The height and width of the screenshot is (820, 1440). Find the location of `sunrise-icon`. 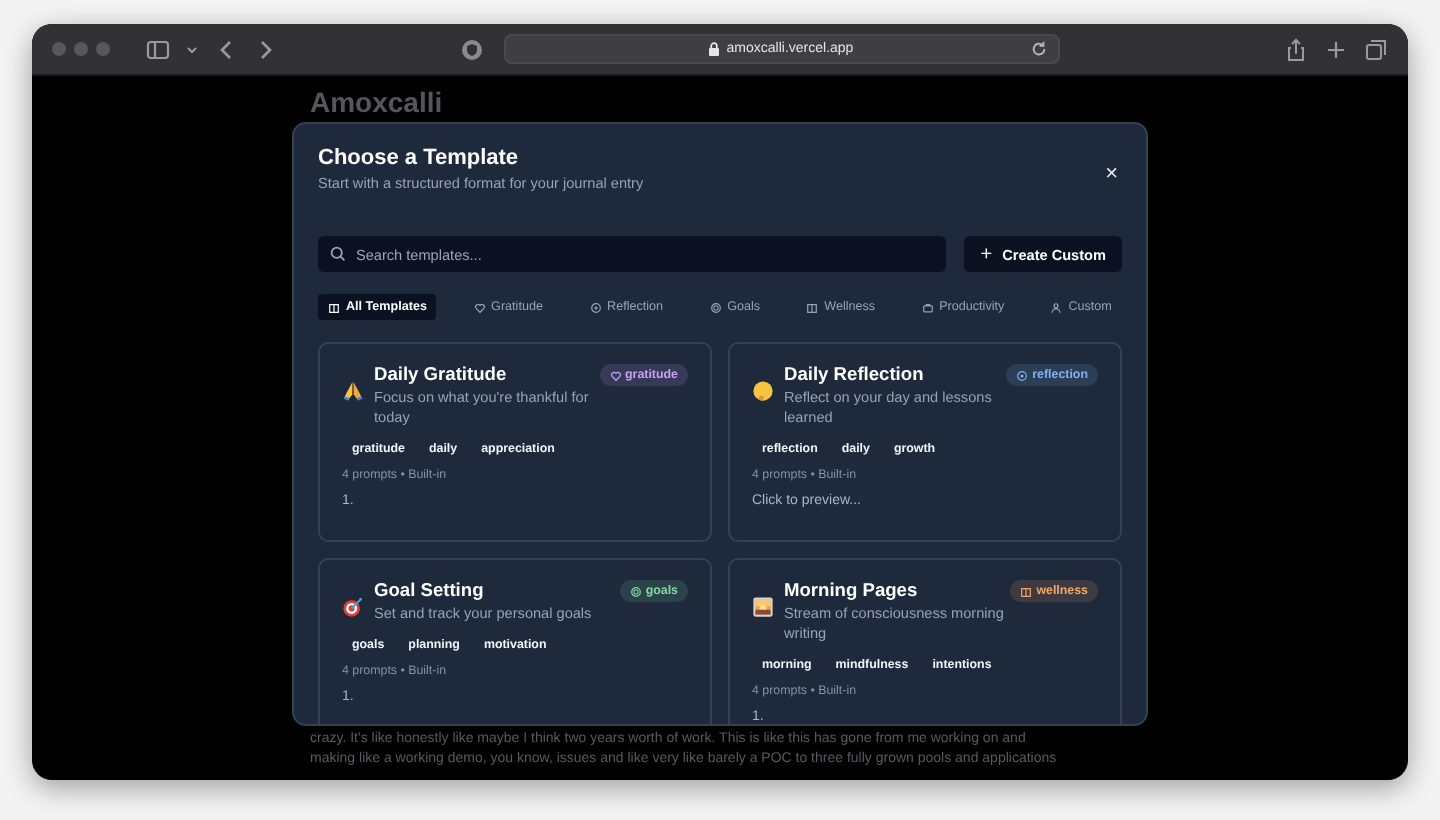

sunrise-icon is located at coordinates (763, 607).